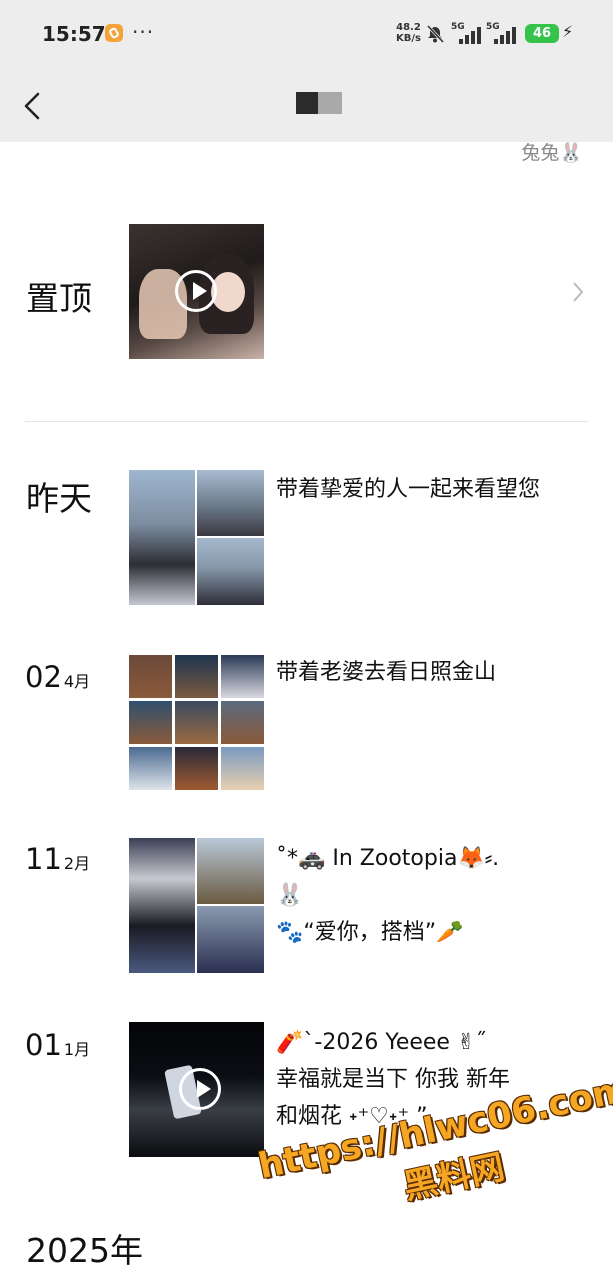 The height and width of the screenshot is (1280, 613). What do you see at coordinates (84, 1250) in the screenshot?
I see `year-label: 2025年` at bounding box center [84, 1250].